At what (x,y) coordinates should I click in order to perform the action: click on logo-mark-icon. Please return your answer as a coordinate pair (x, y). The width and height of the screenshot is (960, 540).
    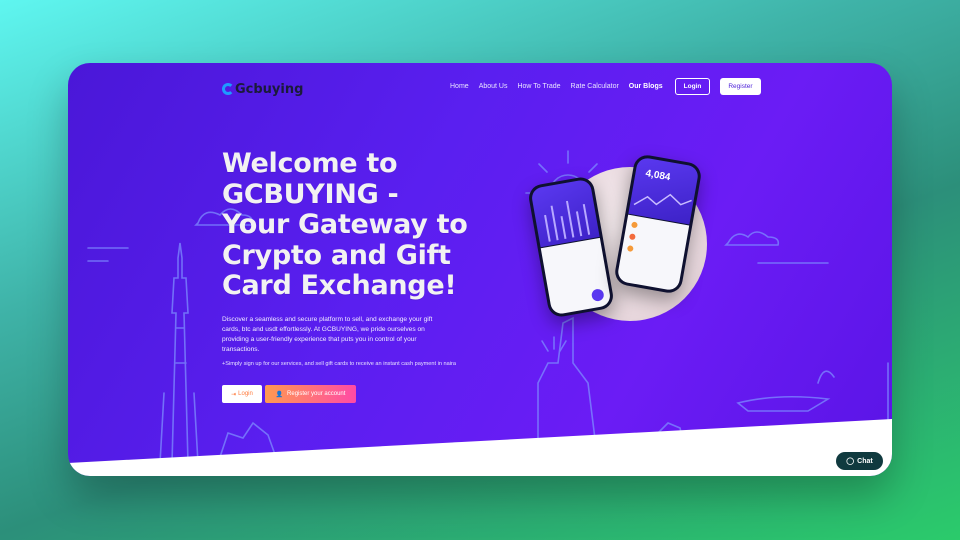
    Looking at the image, I should click on (228, 89).